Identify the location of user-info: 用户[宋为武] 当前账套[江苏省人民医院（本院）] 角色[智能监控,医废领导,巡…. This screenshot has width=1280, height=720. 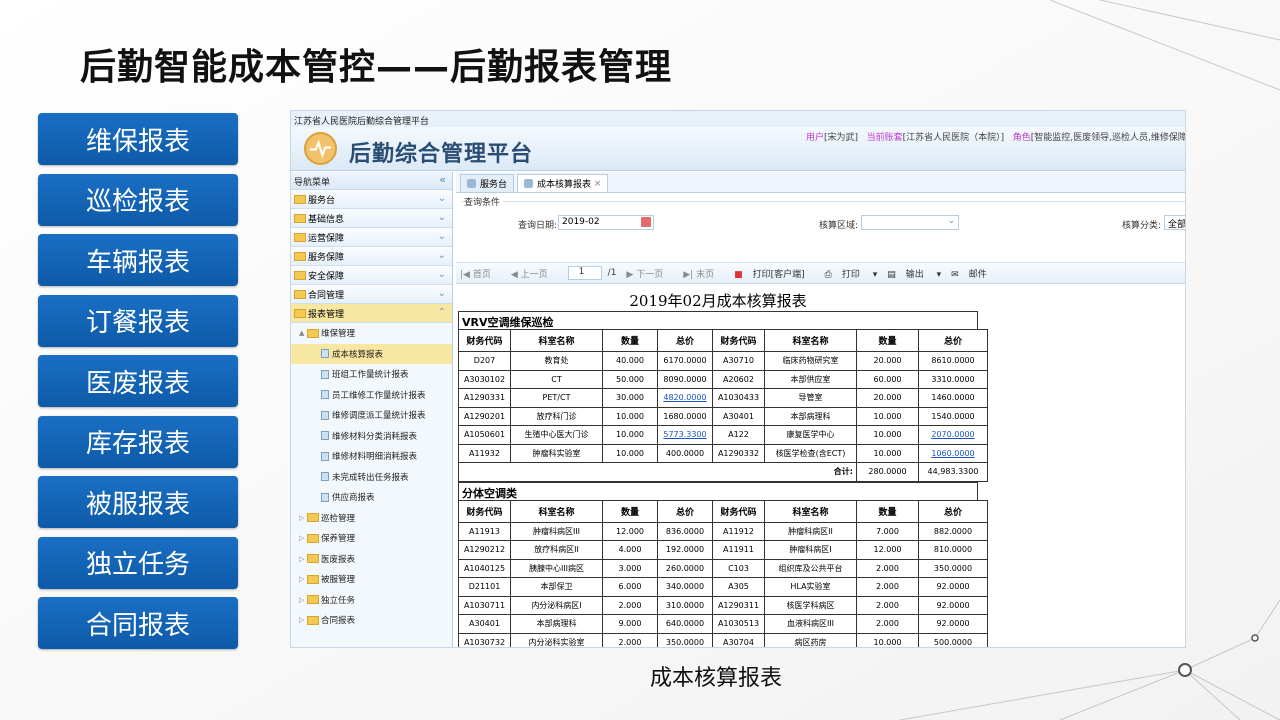
(995, 136).